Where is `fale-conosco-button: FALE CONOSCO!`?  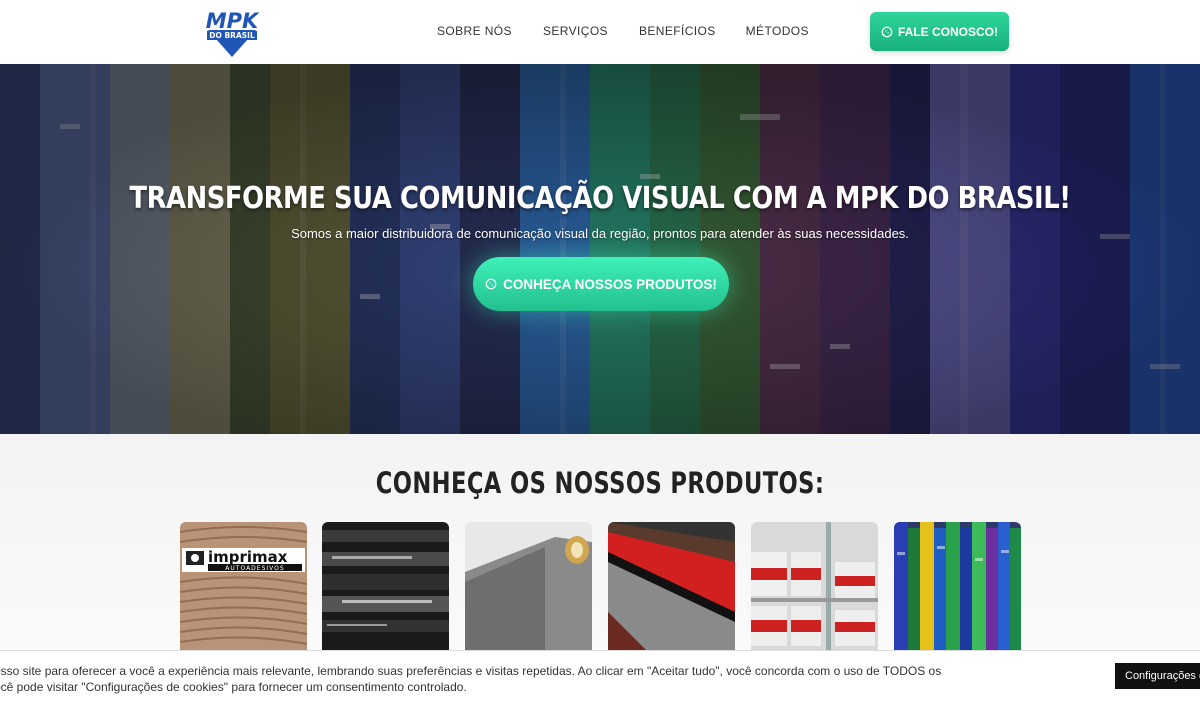 fale-conosco-button: FALE CONOSCO! is located at coordinates (939, 31).